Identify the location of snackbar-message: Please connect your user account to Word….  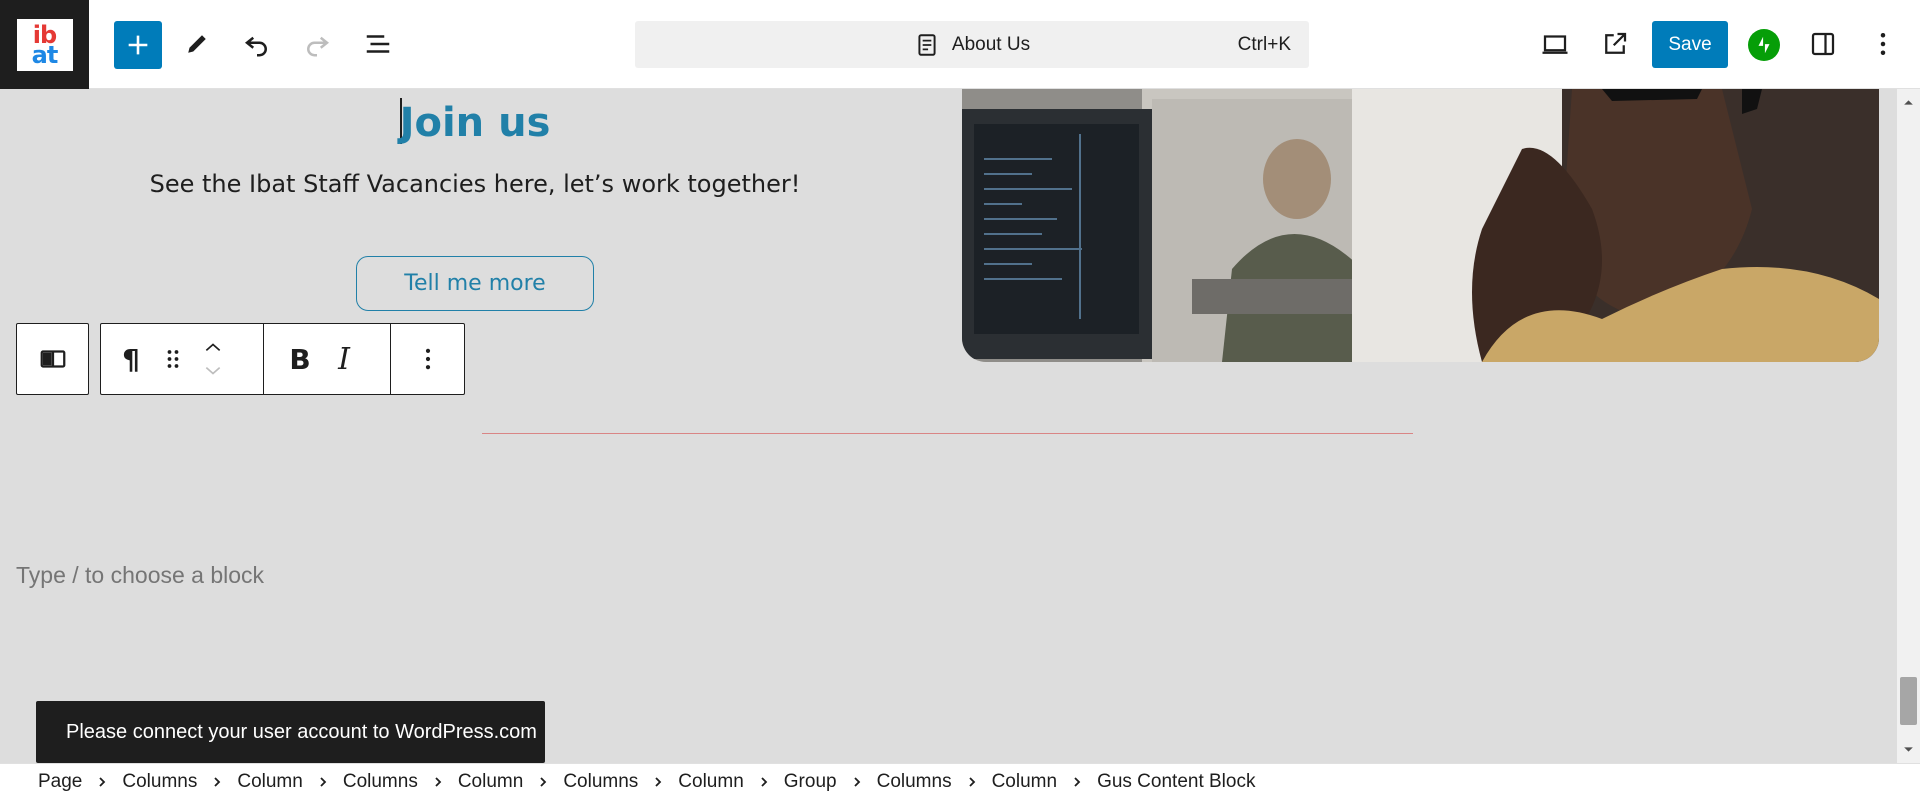
(301, 731).